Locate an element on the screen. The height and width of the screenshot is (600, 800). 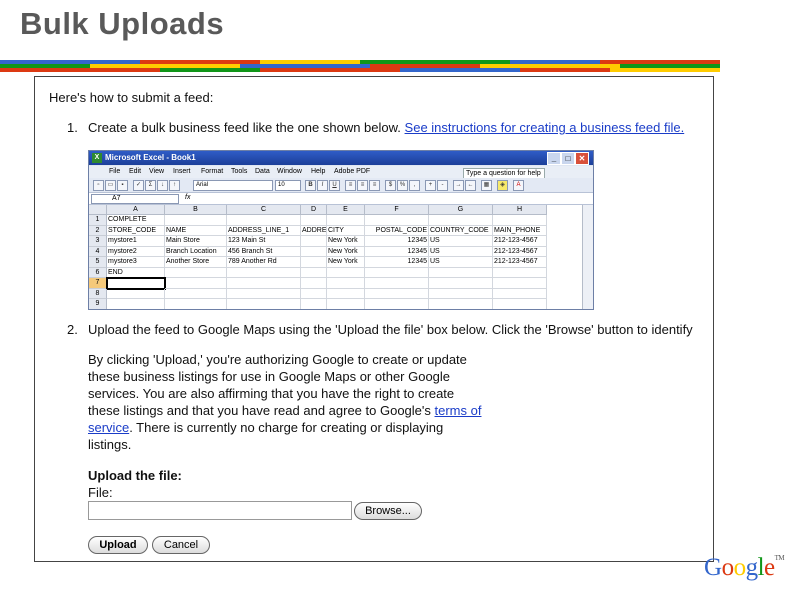
currency-icon: $ is located at coordinates (390, 185).